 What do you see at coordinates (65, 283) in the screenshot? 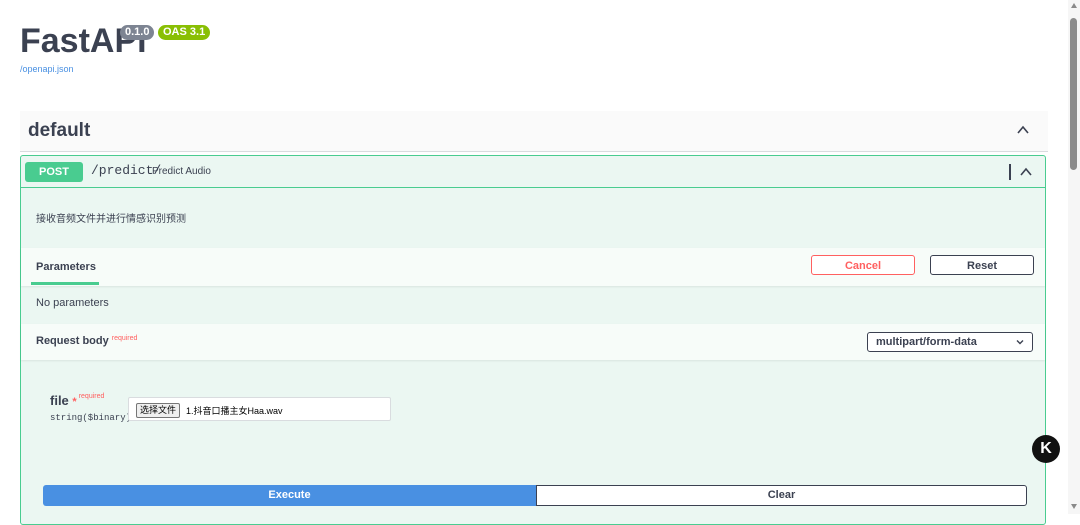
I see `tab-underline` at bounding box center [65, 283].